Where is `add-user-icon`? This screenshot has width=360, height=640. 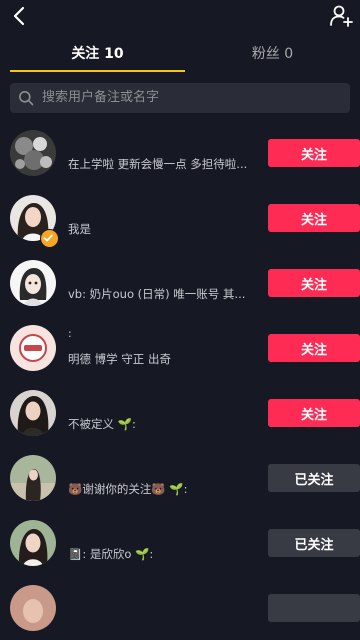 add-user-icon is located at coordinates (341, 16).